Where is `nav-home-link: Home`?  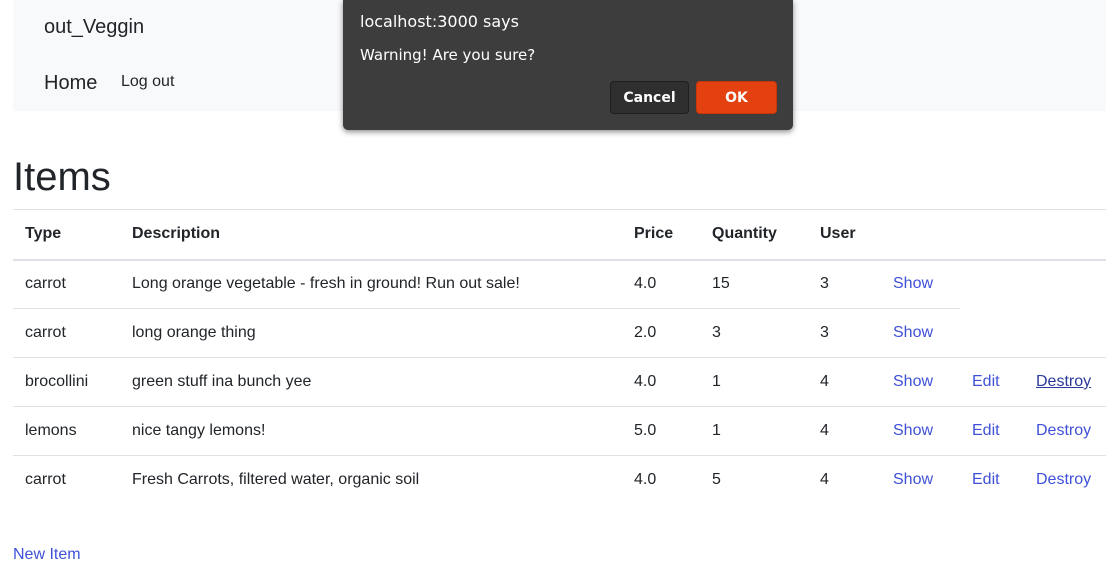 nav-home-link: Home is located at coordinates (70, 83).